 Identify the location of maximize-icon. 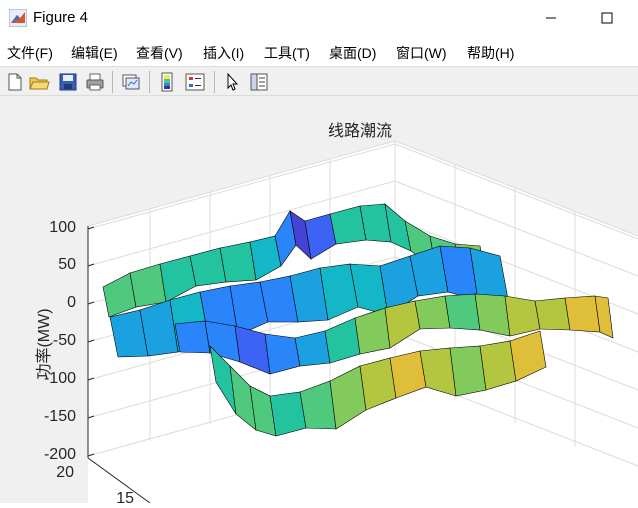
(607, 18).